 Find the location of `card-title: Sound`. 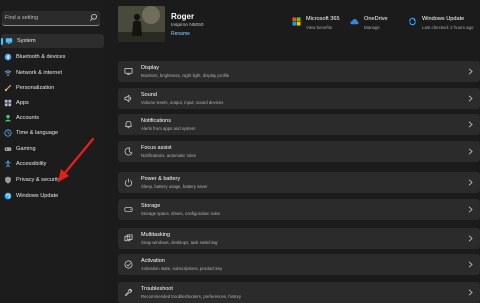

card-title: Sound is located at coordinates (149, 95).